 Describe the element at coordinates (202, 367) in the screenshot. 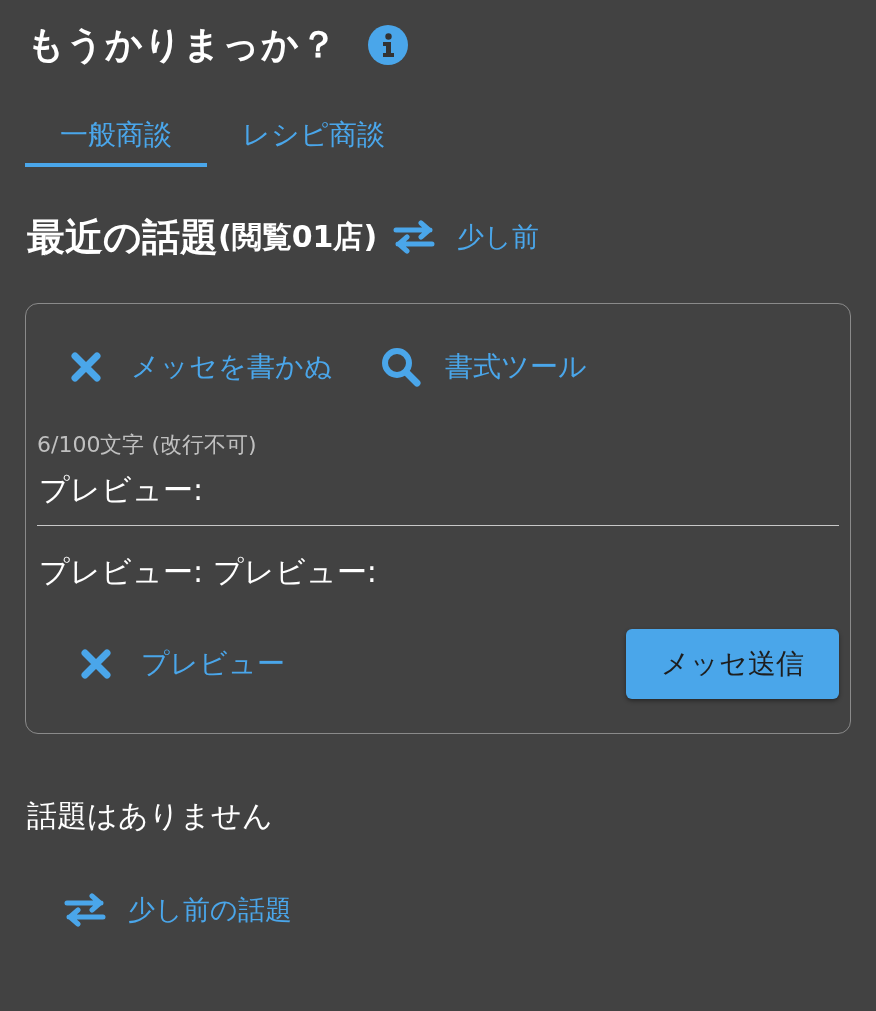

I see `close-button: メッセを書かぬ` at that location.